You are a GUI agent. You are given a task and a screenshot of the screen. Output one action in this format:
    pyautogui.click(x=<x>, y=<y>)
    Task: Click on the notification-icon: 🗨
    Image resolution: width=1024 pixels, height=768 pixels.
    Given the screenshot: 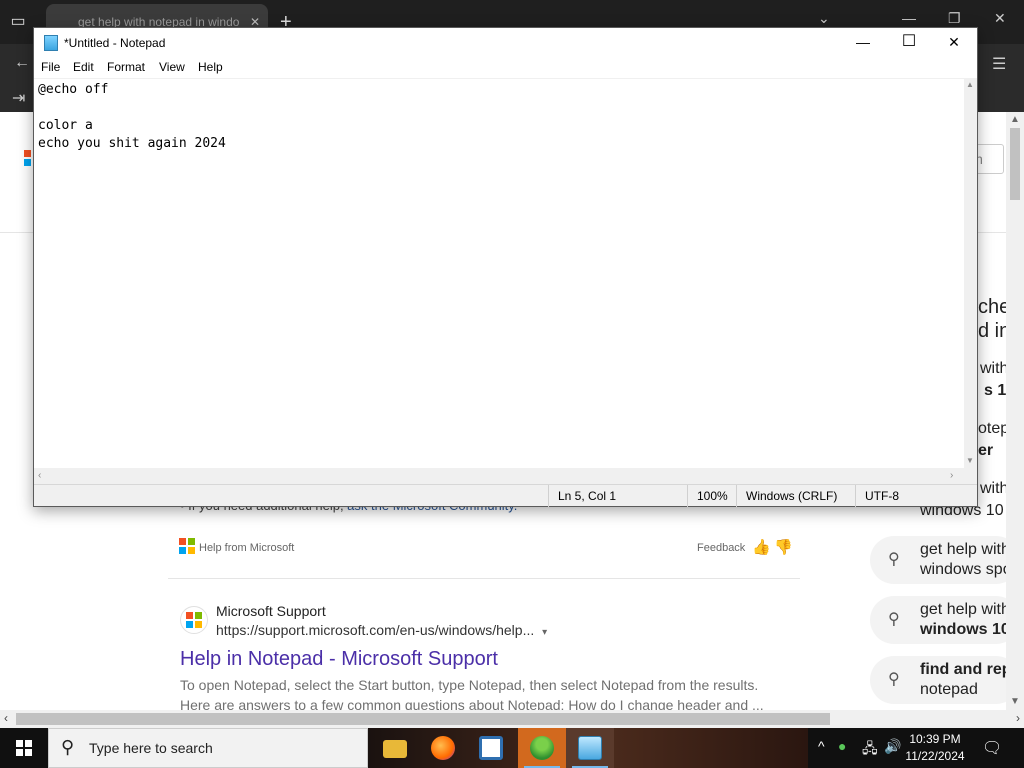 What is the action you would take?
    pyautogui.click(x=992, y=748)
    